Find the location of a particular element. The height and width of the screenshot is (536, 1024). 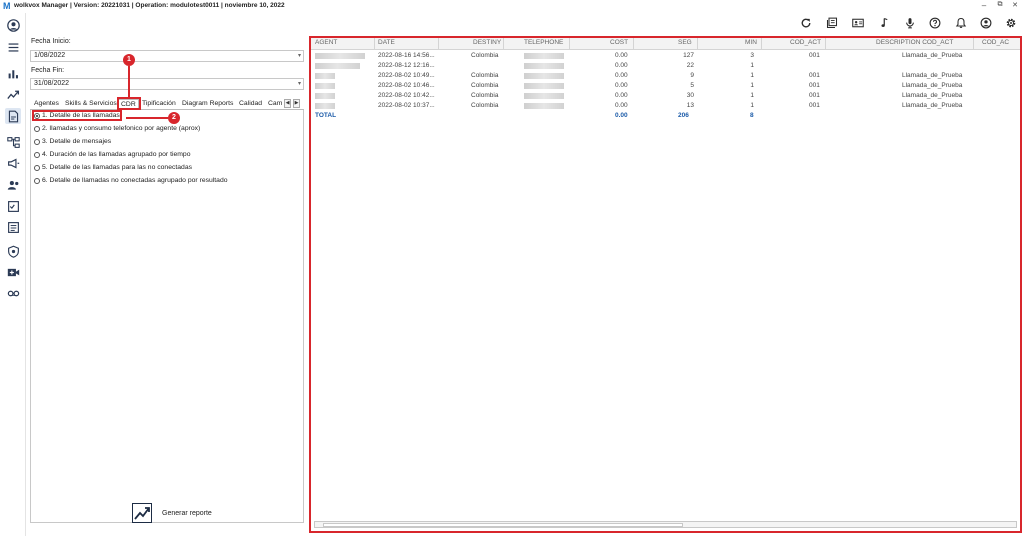

tab-calidad: Calidad is located at coordinates (250, 104).